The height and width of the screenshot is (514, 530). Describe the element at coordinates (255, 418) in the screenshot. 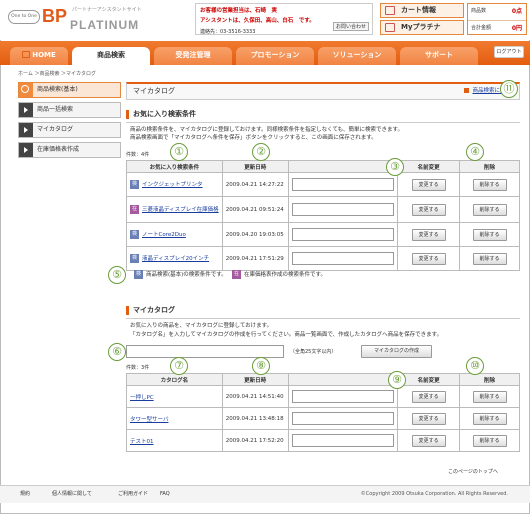

I see `updated-date: 2009.04.21 13:48:18` at that location.